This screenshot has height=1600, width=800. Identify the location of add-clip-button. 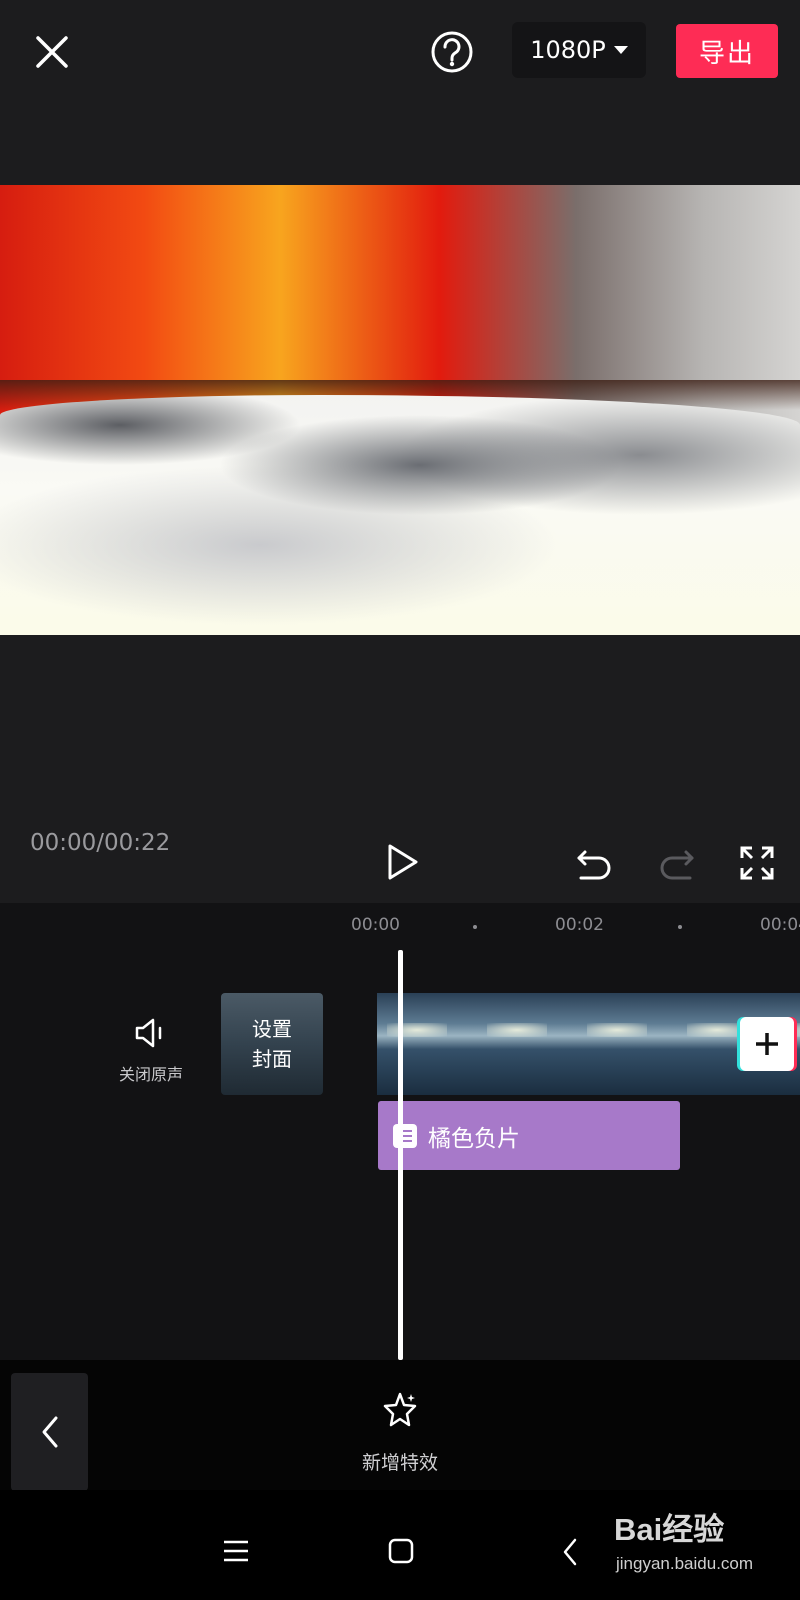
(767, 1044).